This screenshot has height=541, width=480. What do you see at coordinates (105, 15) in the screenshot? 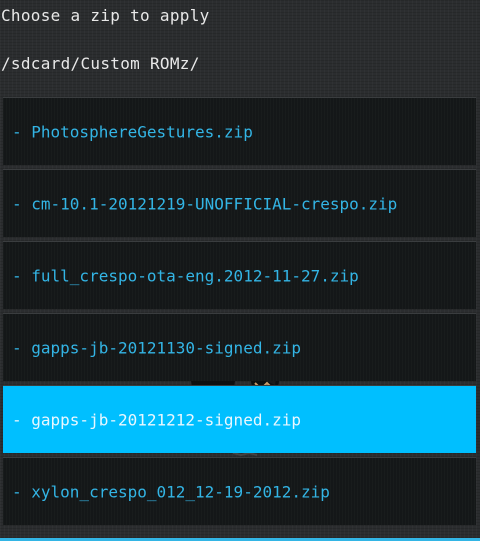
I see `page-title: Choose a zip to apply` at bounding box center [105, 15].